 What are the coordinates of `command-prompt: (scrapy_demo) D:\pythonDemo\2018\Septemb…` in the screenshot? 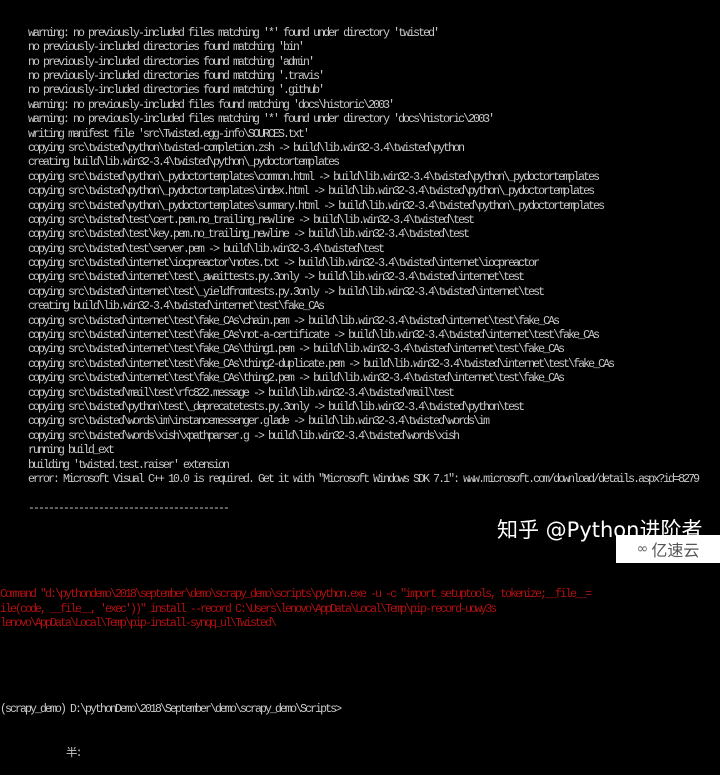 It's located at (360, 710).